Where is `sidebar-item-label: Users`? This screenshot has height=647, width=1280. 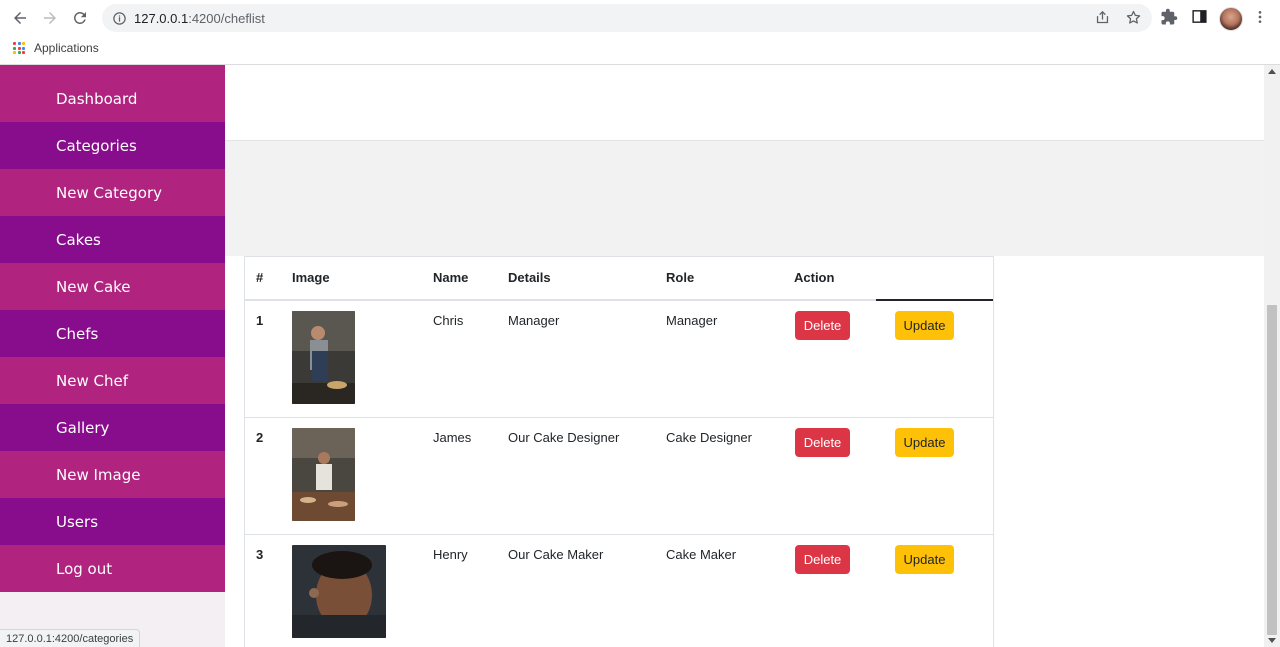
sidebar-item-label: Users is located at coordinates (77, 521).